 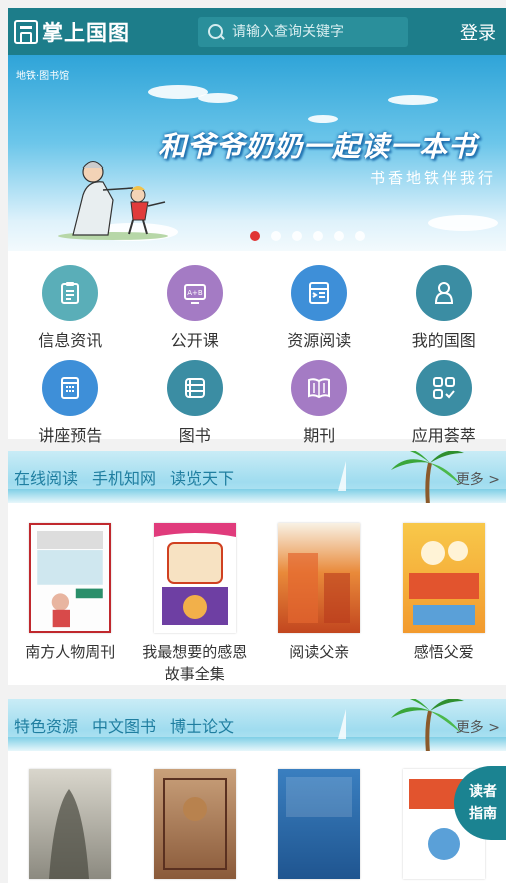 What do you see at coordinates (443, 293) in the screenshot?
I see `user-icon` at bounding box center [443, 293].